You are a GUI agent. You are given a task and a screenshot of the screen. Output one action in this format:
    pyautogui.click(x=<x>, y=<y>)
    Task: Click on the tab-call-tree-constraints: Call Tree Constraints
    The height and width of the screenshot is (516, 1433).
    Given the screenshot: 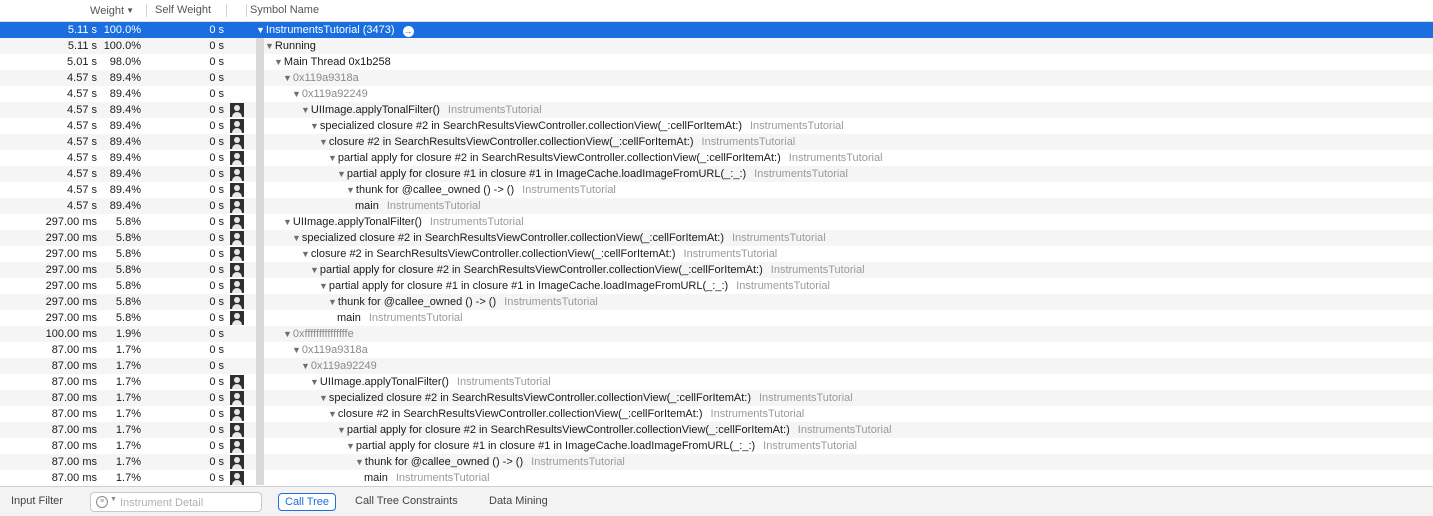 What is the action you would take?
    pyautogui.click(x=406, y=501)
    